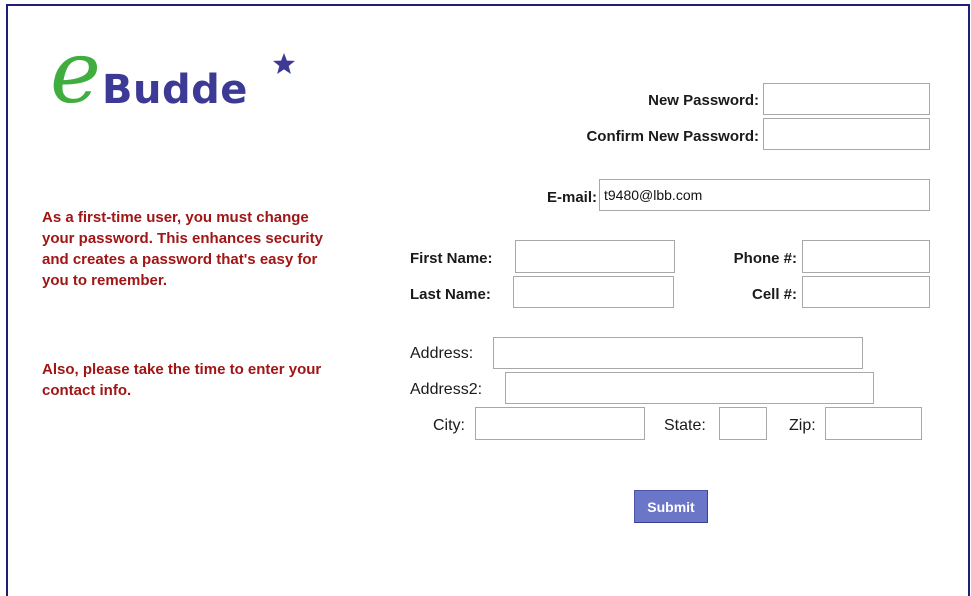 The height and width of the screenshot is (596, 971). What do you see at coordinates (593, 292) in the screenshot?
I see `last-name-field` at bounding box center [593, 292].